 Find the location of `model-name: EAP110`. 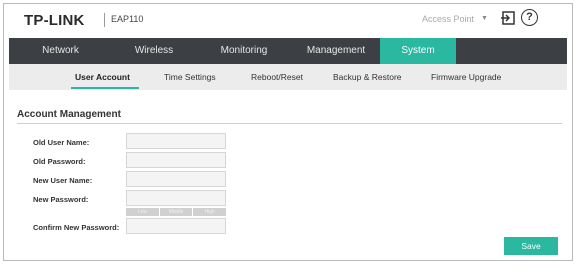

model-name: EAP110 is located at coordinates (127, 19).